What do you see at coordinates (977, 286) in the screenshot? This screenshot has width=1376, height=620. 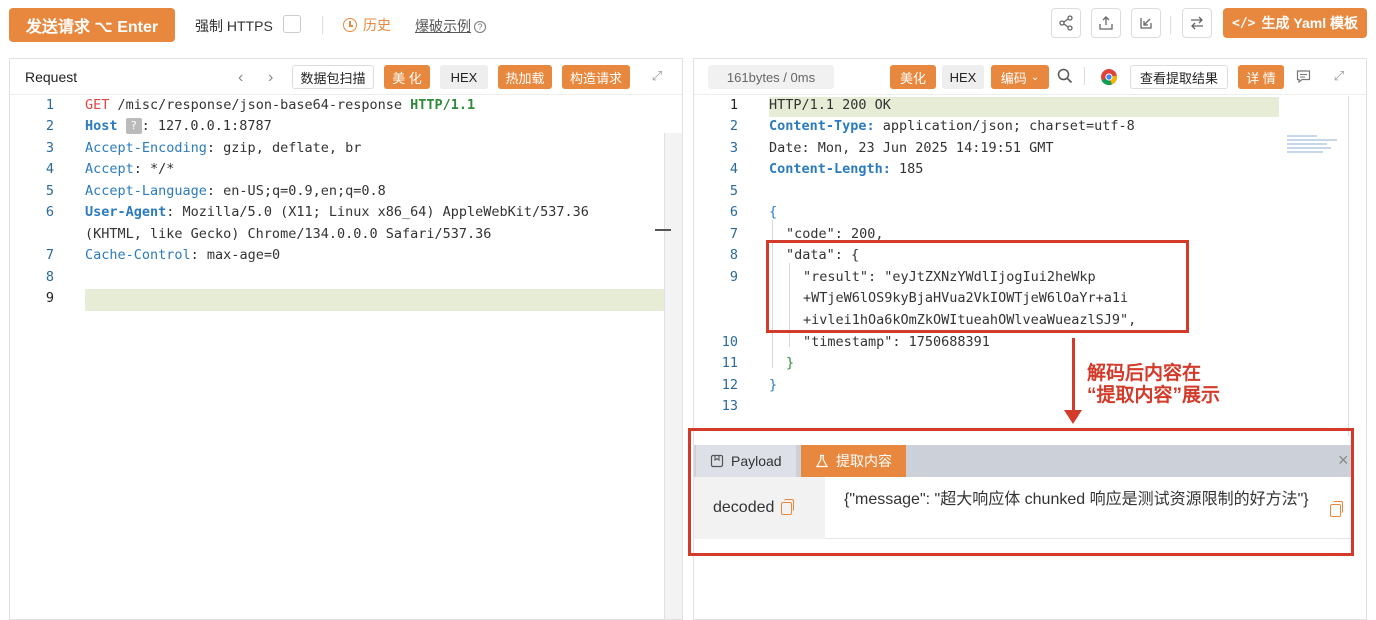 I see `annotation-highlight-box` at bounding box center [977, 286].